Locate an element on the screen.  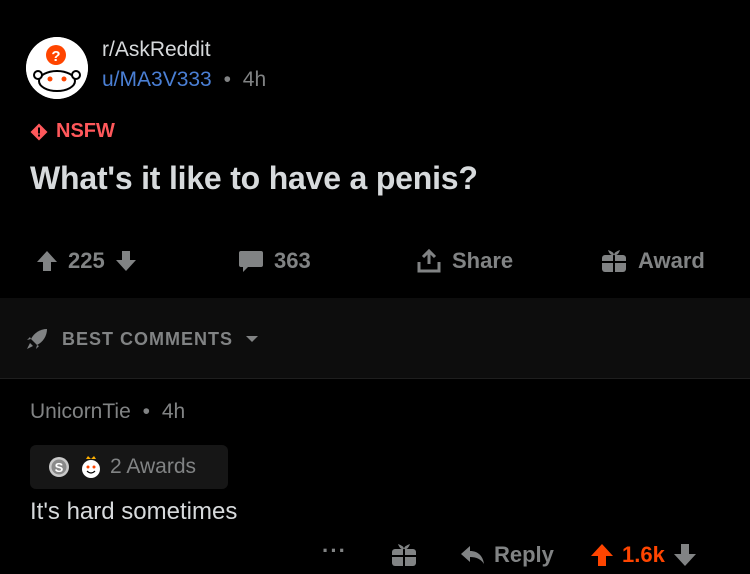
comments-button: 363 is located at coordinates (274, 261).